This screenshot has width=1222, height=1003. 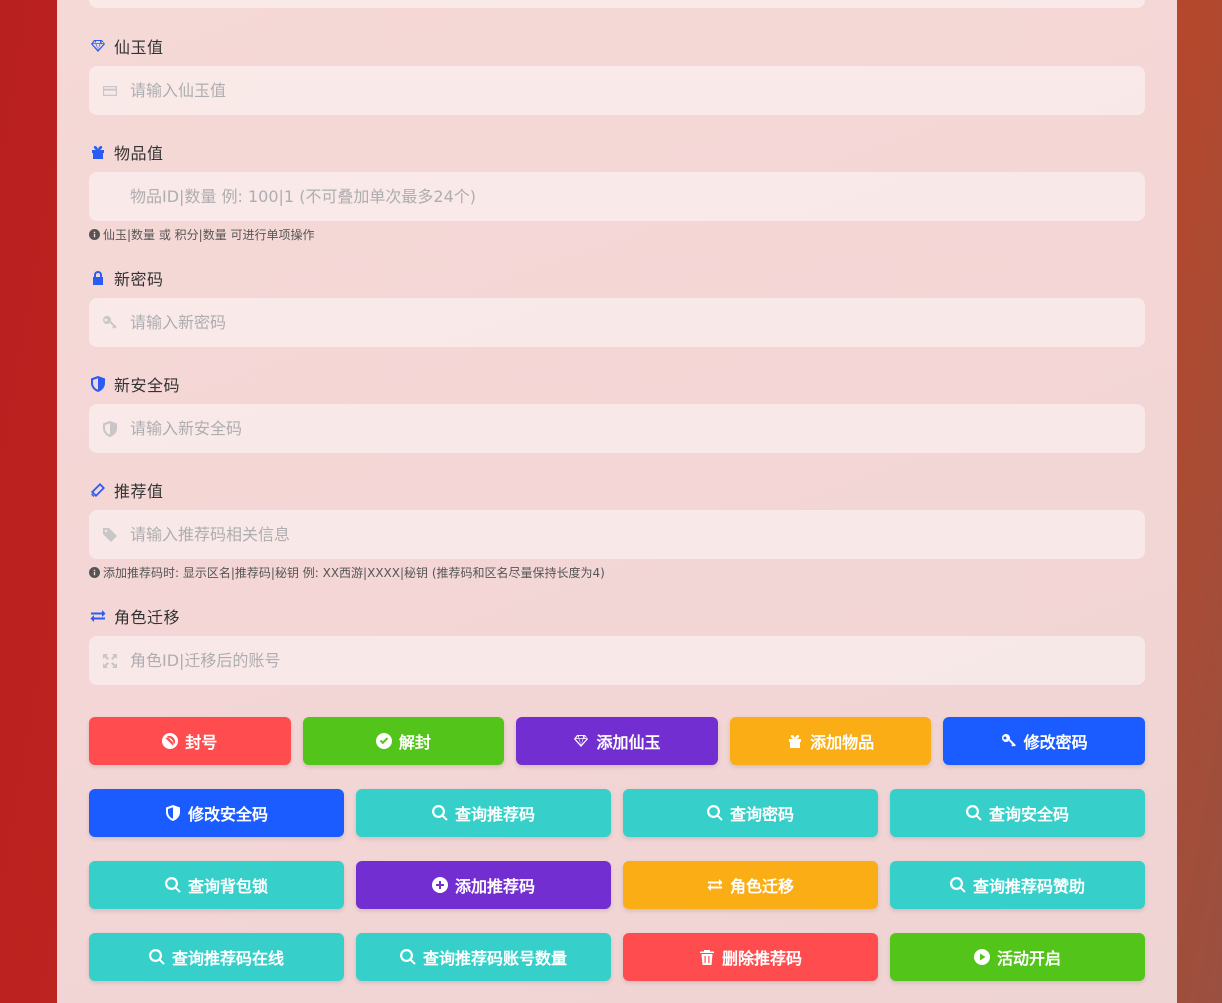 I want to click on button-label: 修改安全码, so click(x=227, y=814).